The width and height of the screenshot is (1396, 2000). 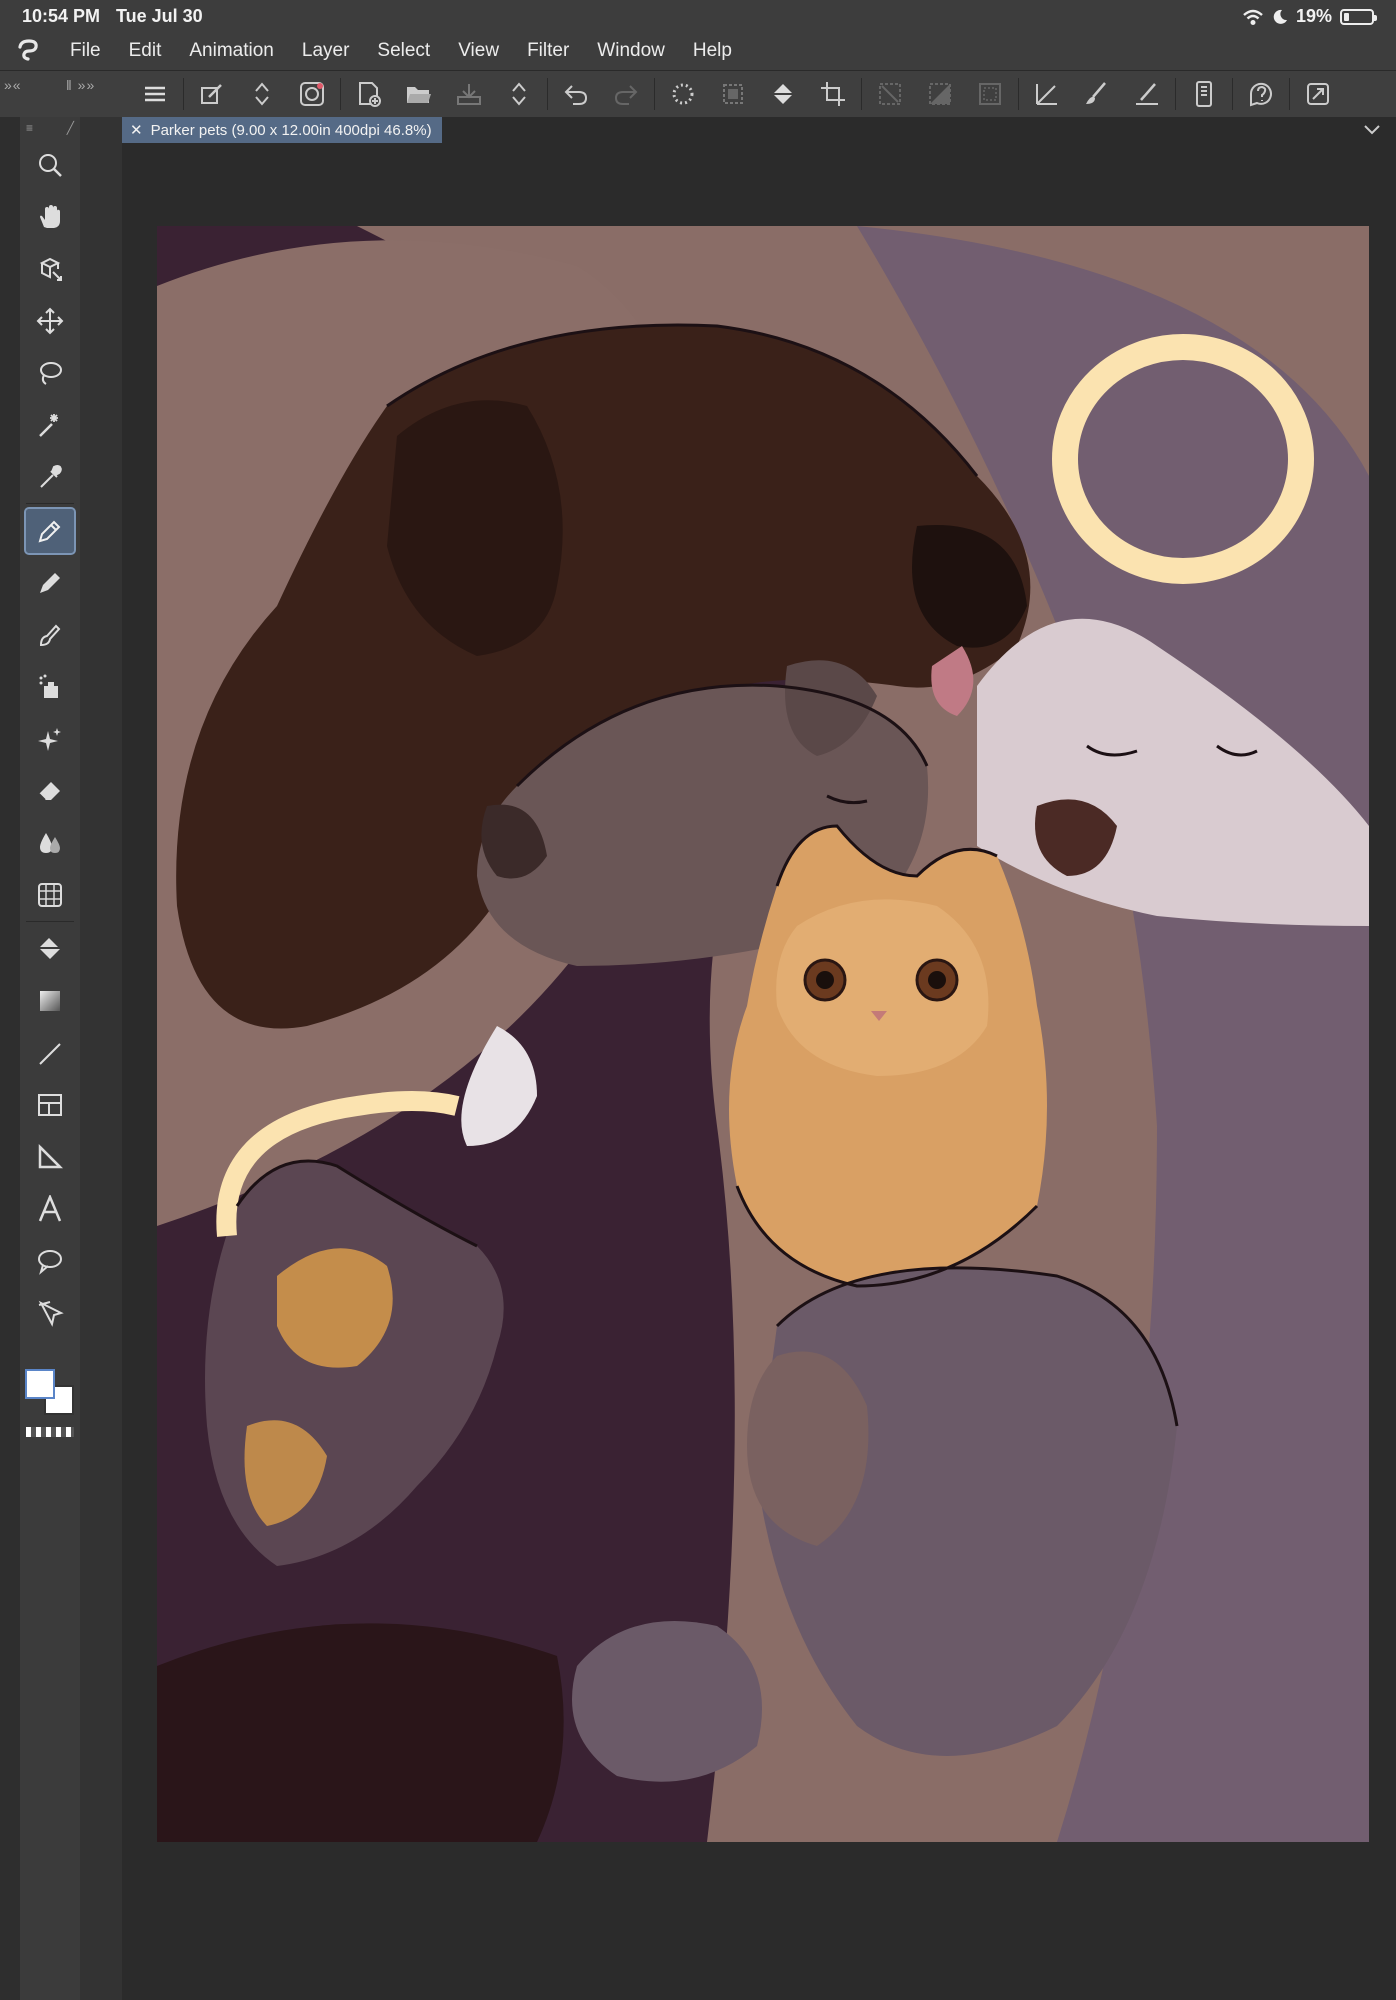 I want to click on save-icon, so click(x=469, y=94).